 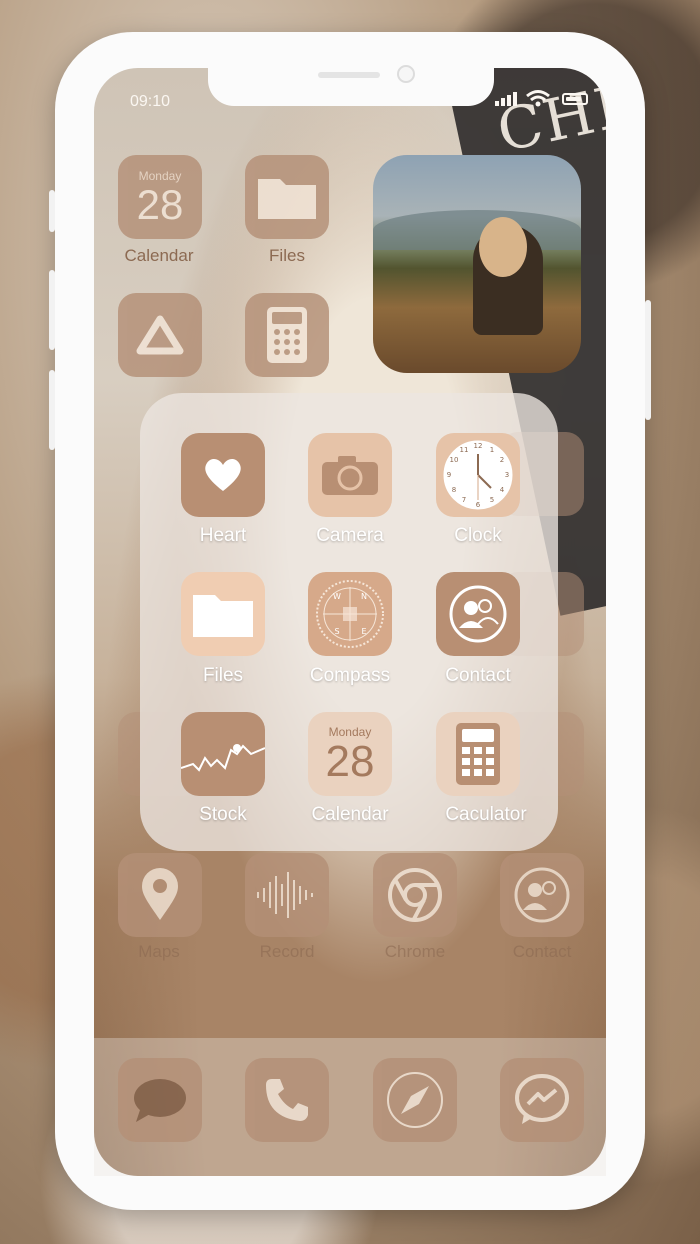 I want to click on stock-icon, so click(x=223, y=758).